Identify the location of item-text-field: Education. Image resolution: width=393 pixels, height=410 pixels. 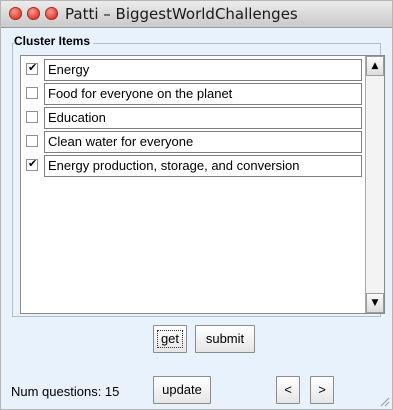
(203, 118).